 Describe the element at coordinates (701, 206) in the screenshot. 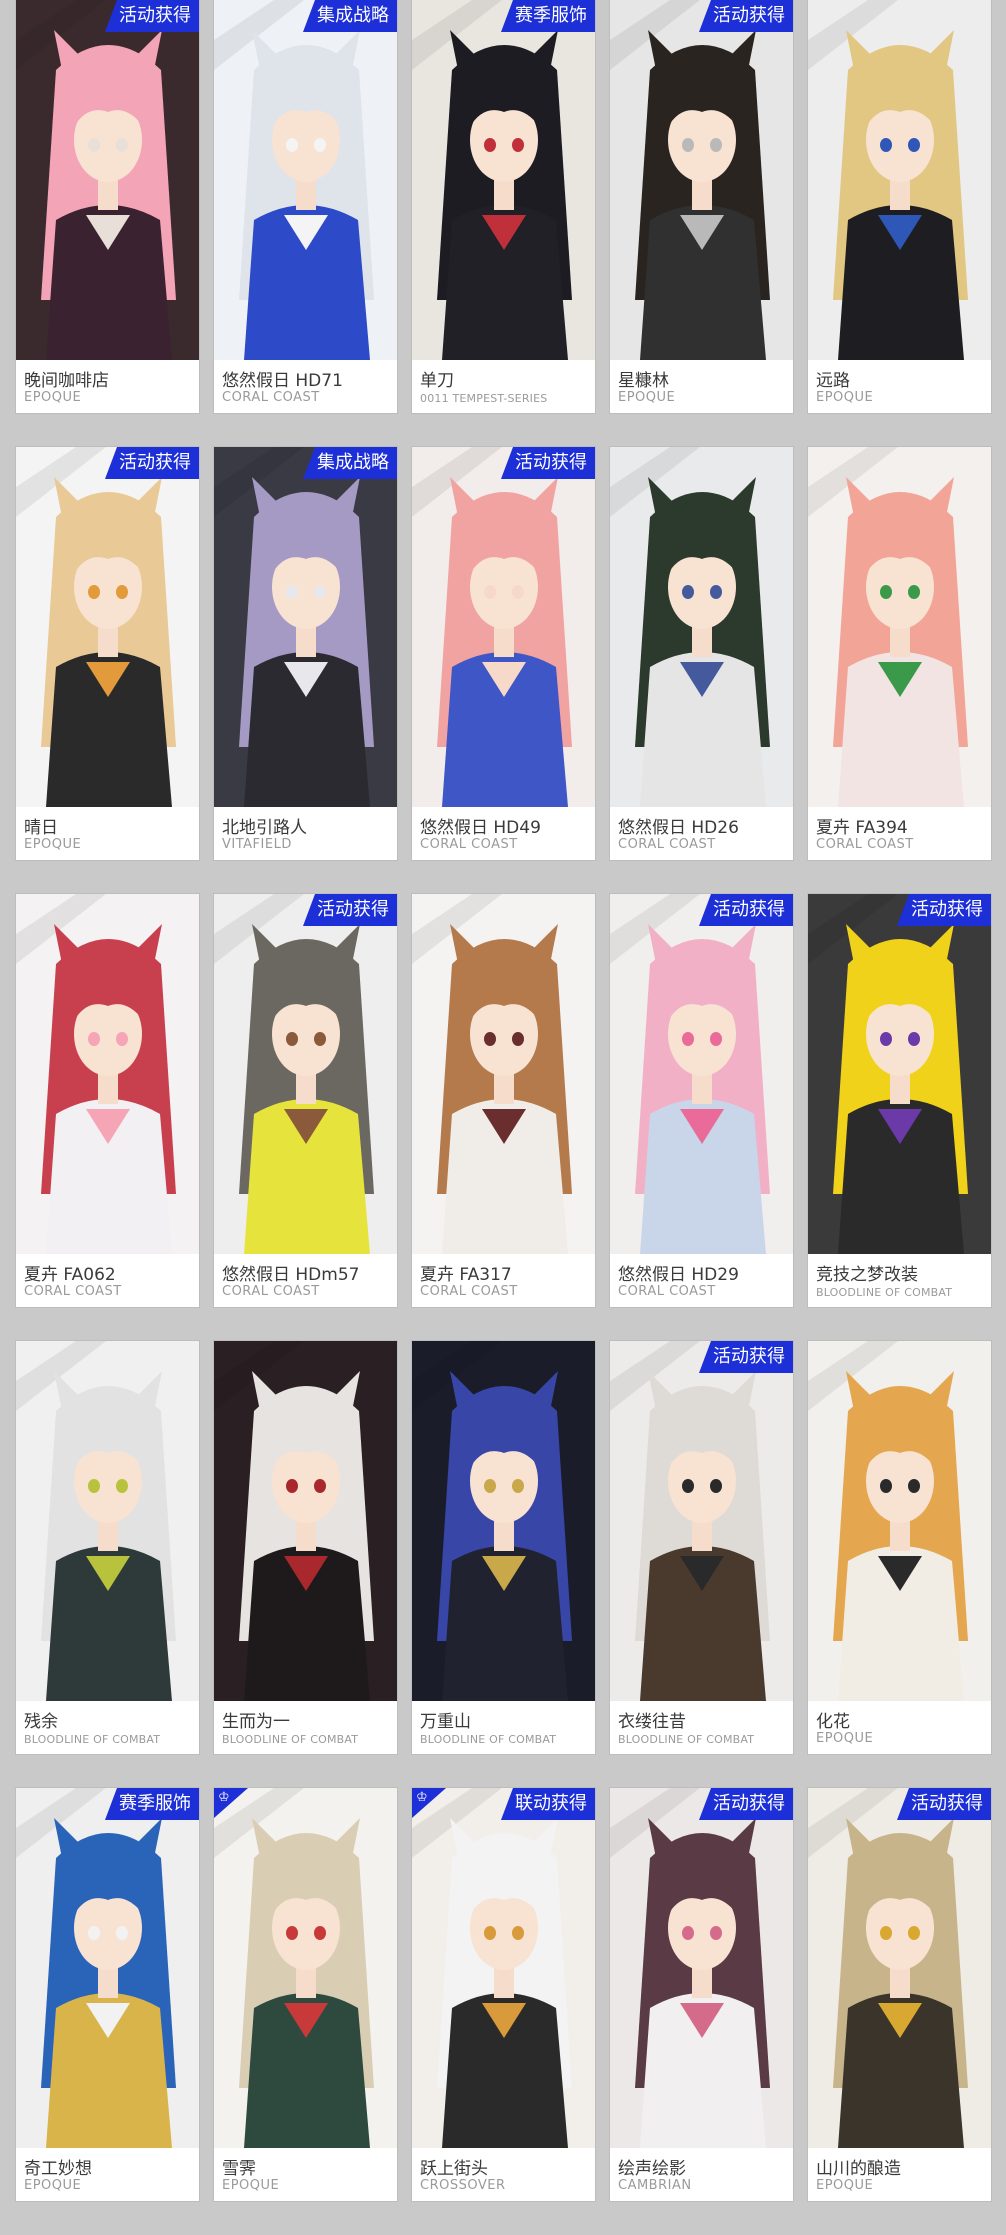

I see `skin-card: 活动获得星糠林 EPOQUE` at that location.